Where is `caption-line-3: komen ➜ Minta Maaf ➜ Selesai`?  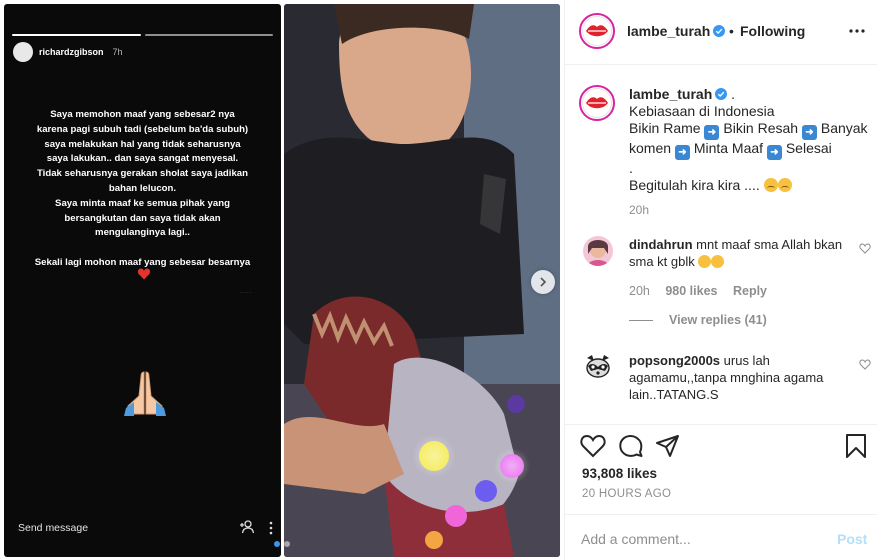
caption-line-3: komen ➜ Minta Maaf ➜ Selesai is located at coordinates (730, 150).